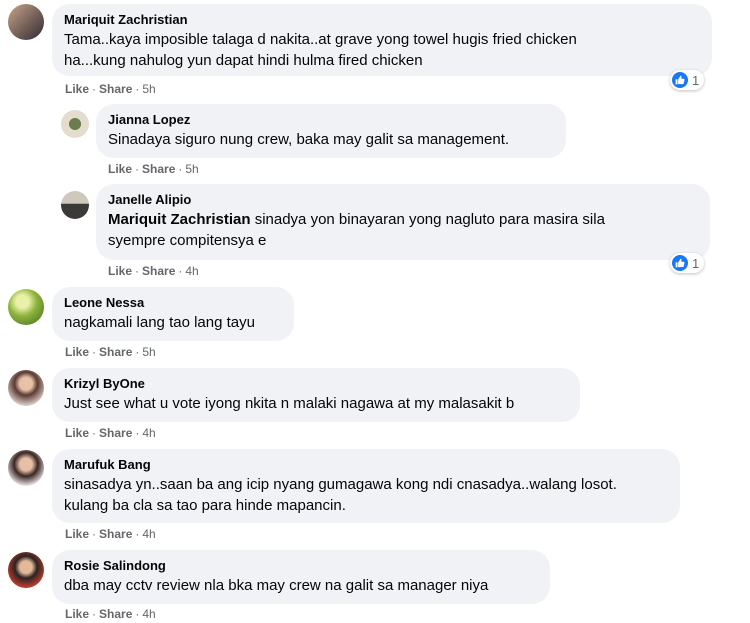  Describe the element at coordinates (173, 303) in the screenshot. I see `comment-author: Leone Nessa` at that location.